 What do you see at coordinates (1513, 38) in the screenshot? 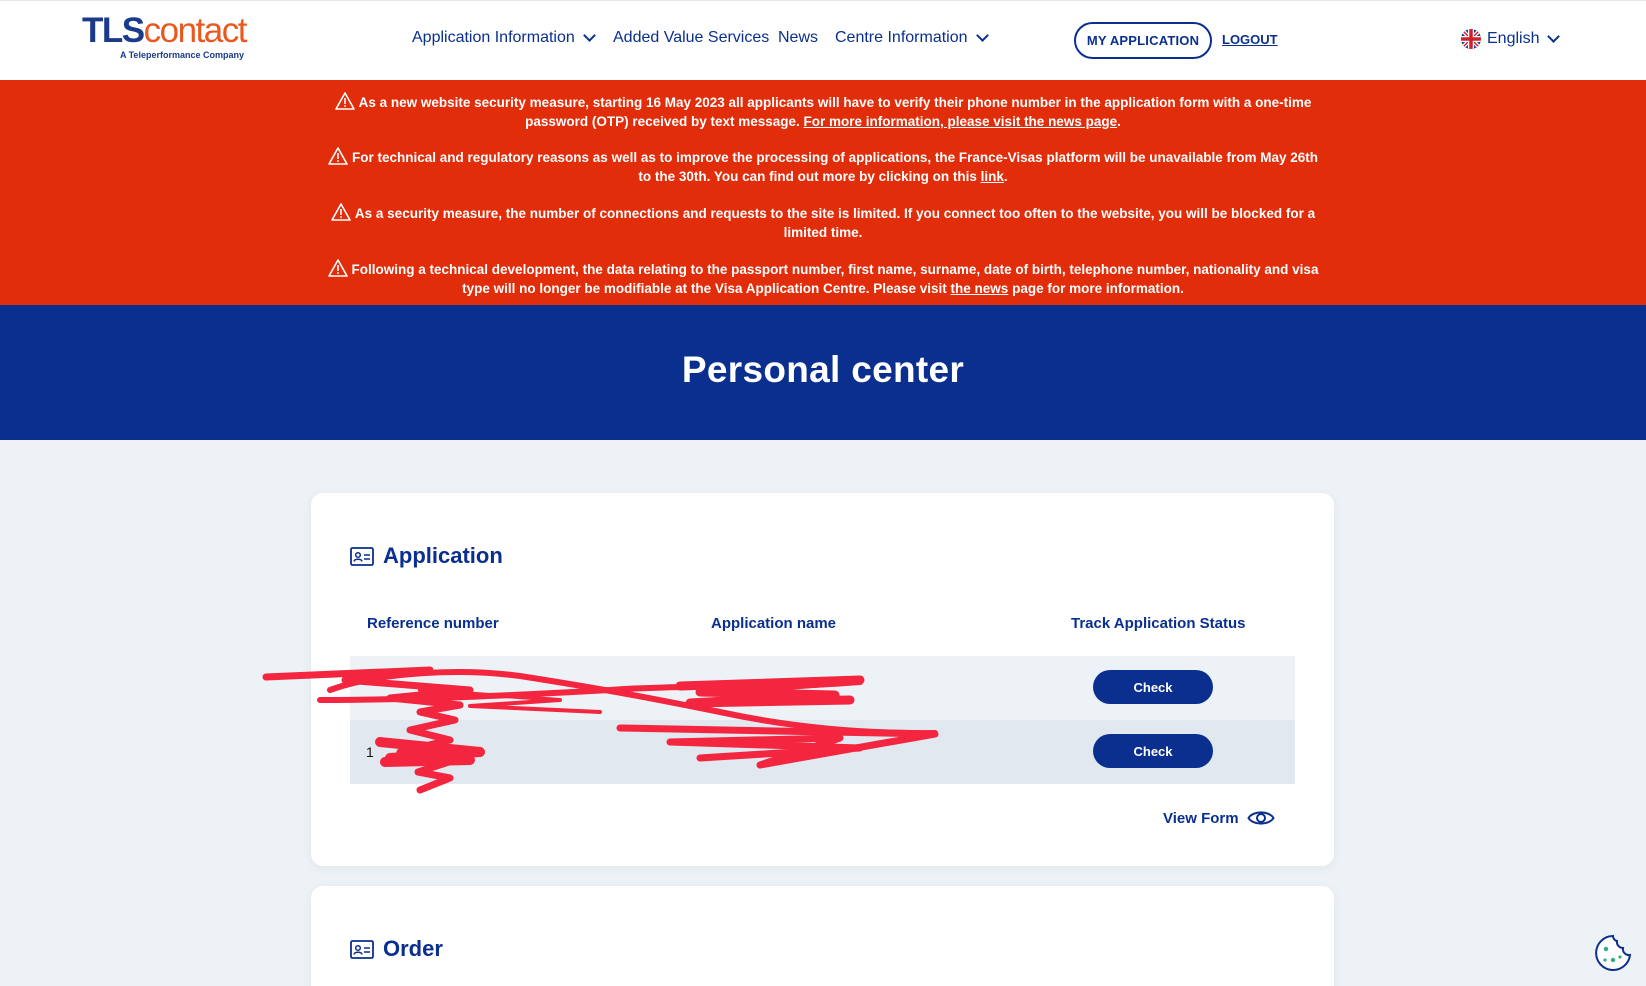
I see `language-label: English` at bounding box center [1513, 38].